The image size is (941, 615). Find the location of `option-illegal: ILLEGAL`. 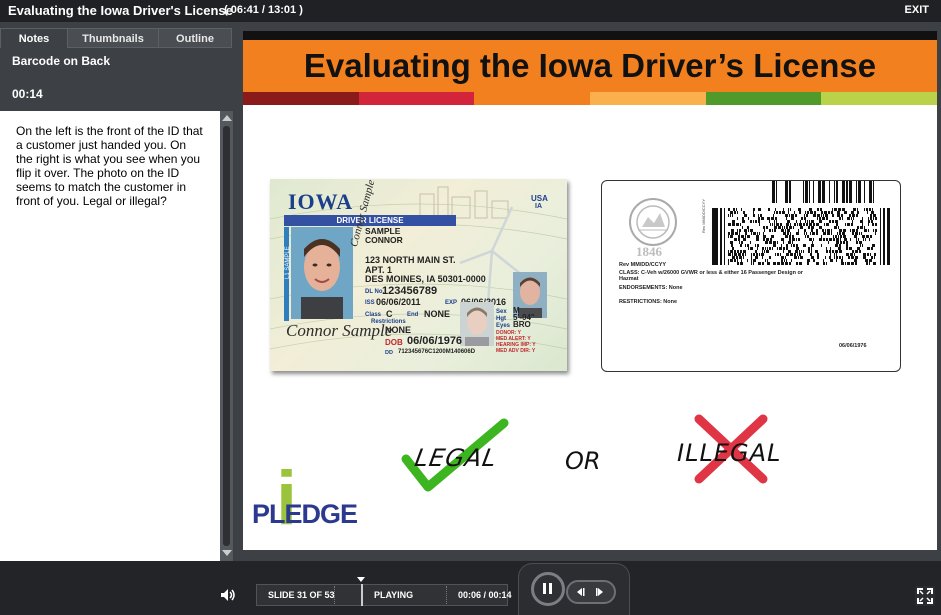

option-illegal: ILLEGAL is located at coordinates (729, 453).